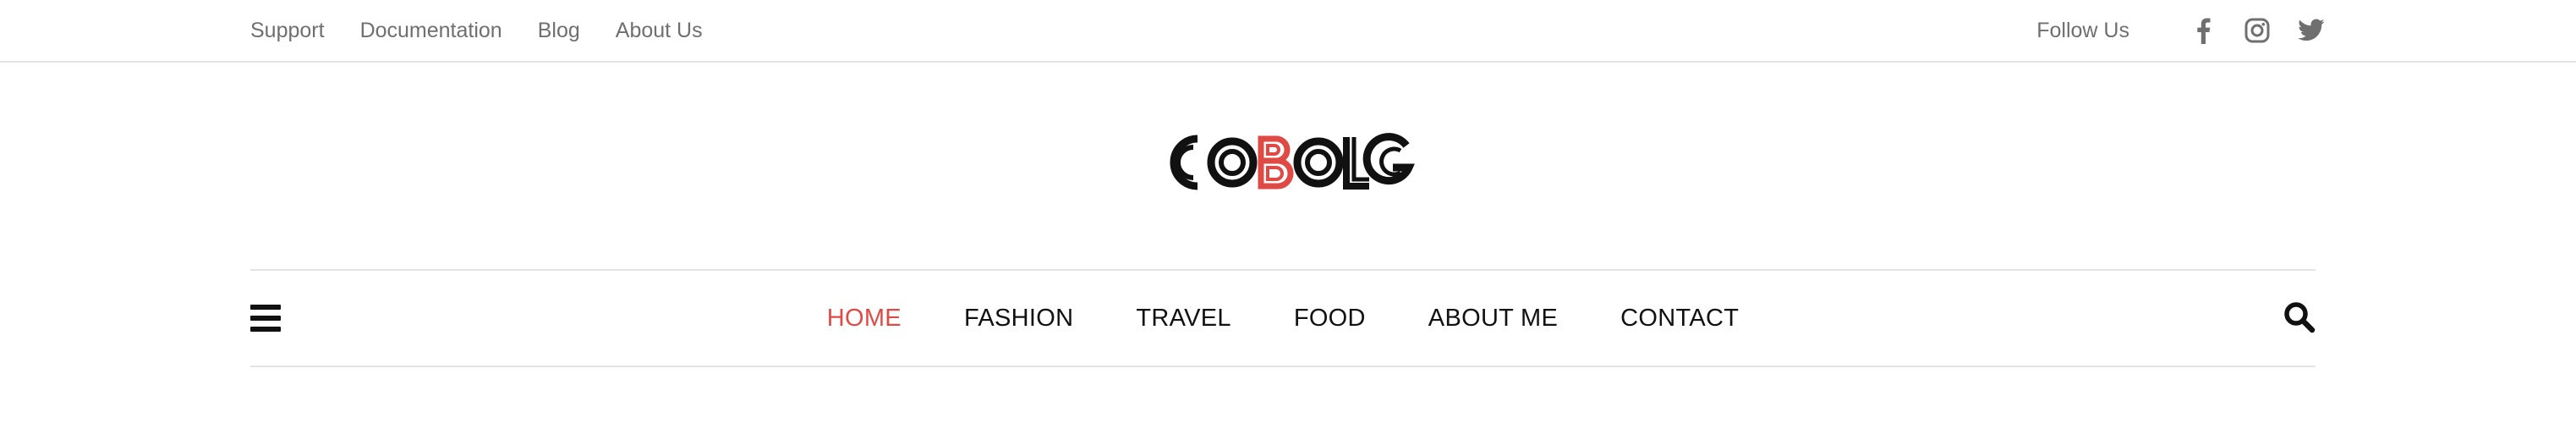 The width and height of the screenshot is (2576, 440). I want to click on nav-item-home: HOME, so click(864, 319).